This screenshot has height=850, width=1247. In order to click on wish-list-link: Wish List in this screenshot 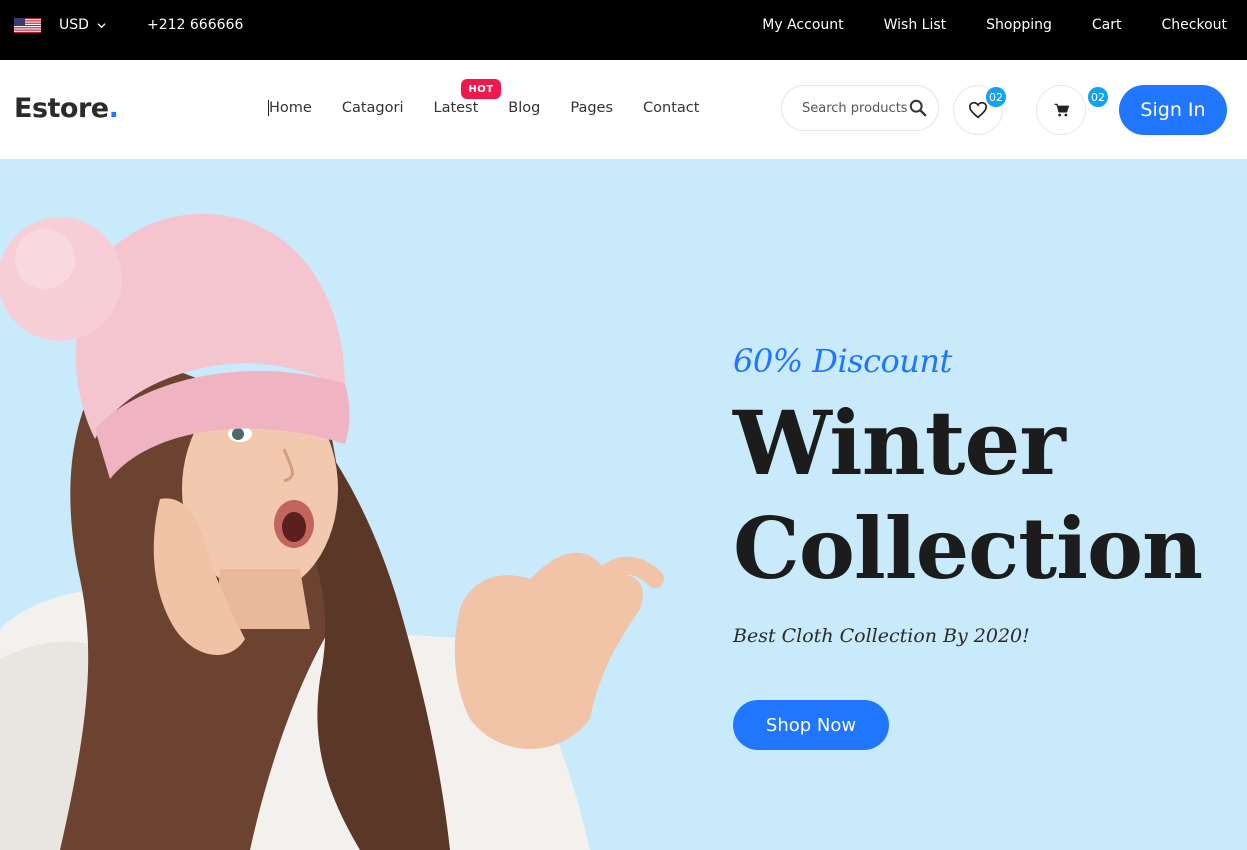, I will do `click(915, 25)`.